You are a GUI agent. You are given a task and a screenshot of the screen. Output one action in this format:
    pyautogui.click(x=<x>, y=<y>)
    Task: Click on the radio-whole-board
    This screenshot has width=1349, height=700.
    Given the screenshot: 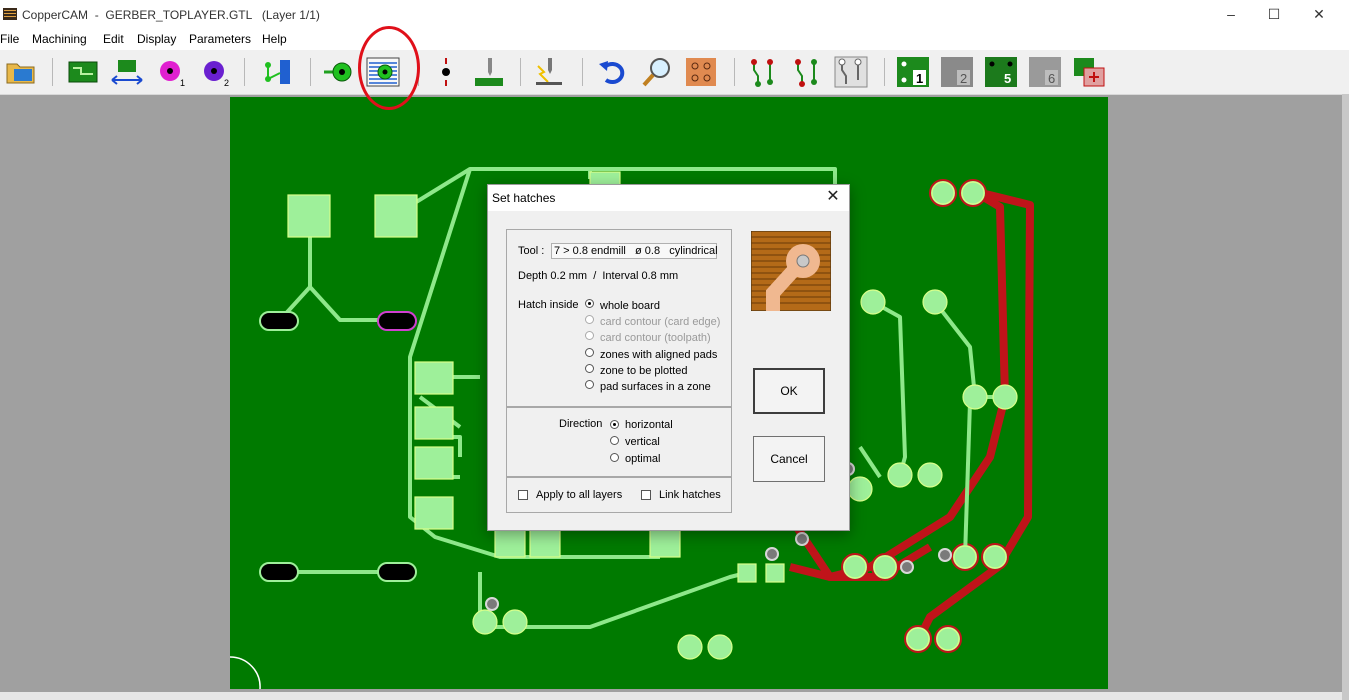 What is the action you would take?
    pyautogui.click(x=589, y=303)
    